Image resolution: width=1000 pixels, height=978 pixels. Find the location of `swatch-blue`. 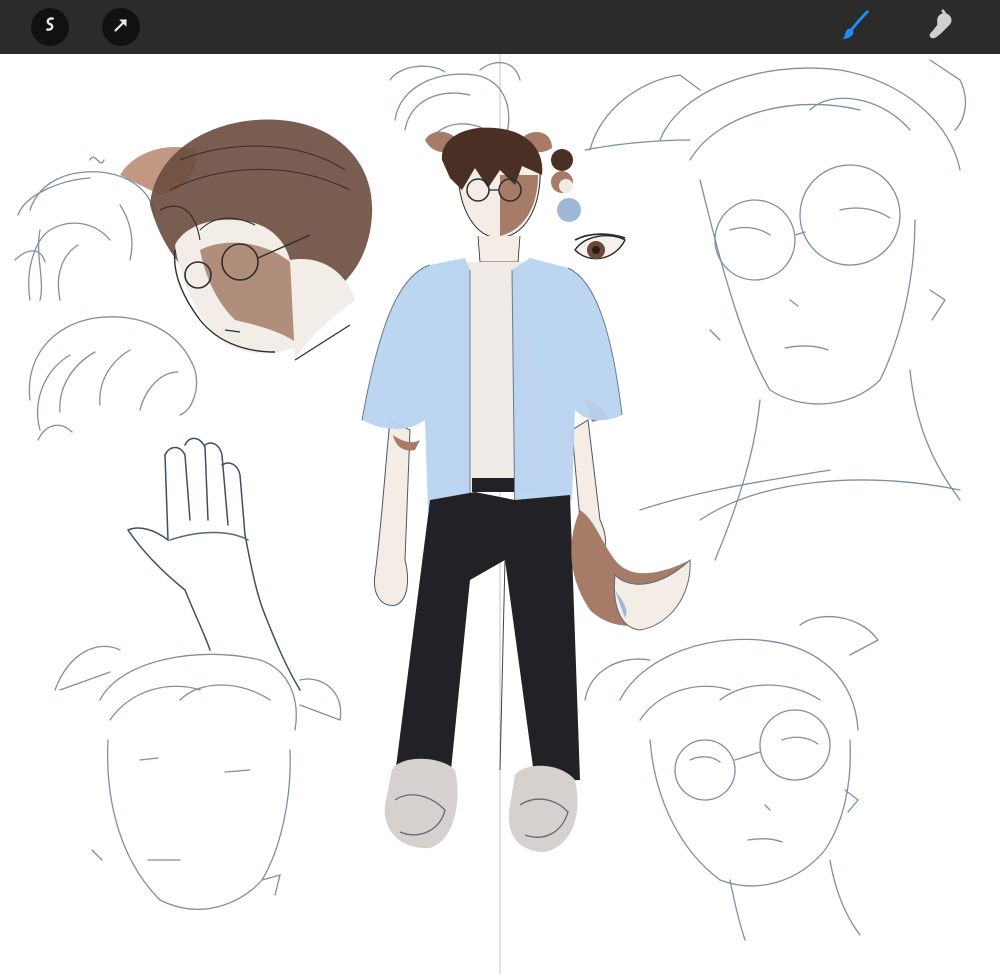

swatch-blue is located at coordinates (569, 210).